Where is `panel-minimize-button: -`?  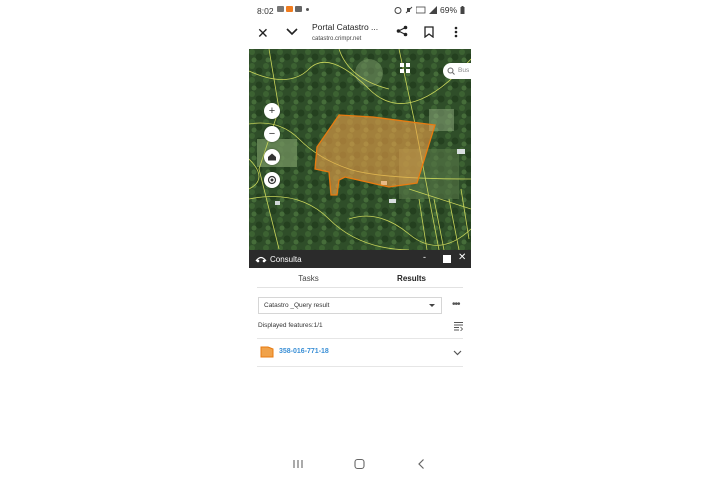
panel-minimize-button: - is located at coordinates (424, 257).